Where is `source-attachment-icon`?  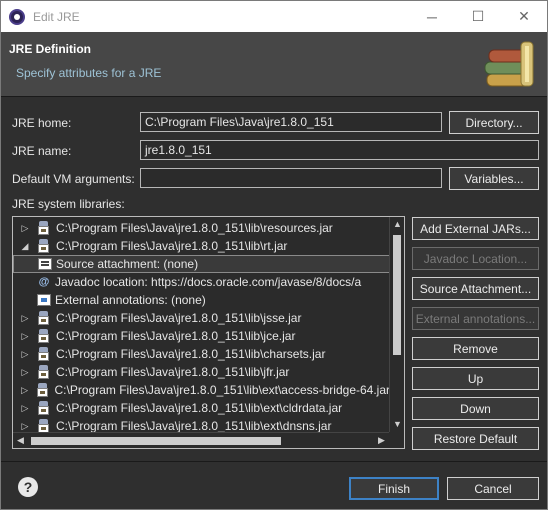
source-attachment-icon is located at coordinates (45, 264).